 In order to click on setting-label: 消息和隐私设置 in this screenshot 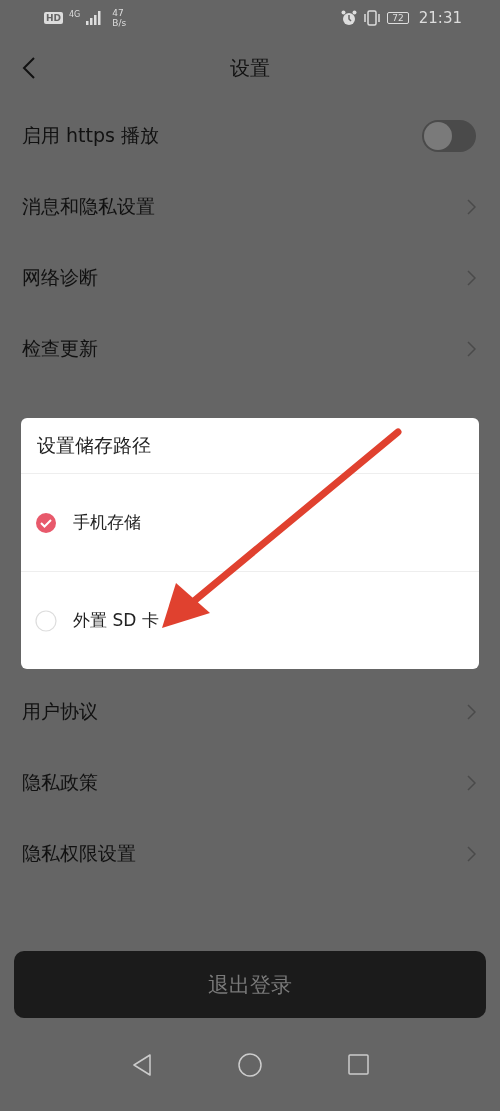, I will do `click(88, 206)`.